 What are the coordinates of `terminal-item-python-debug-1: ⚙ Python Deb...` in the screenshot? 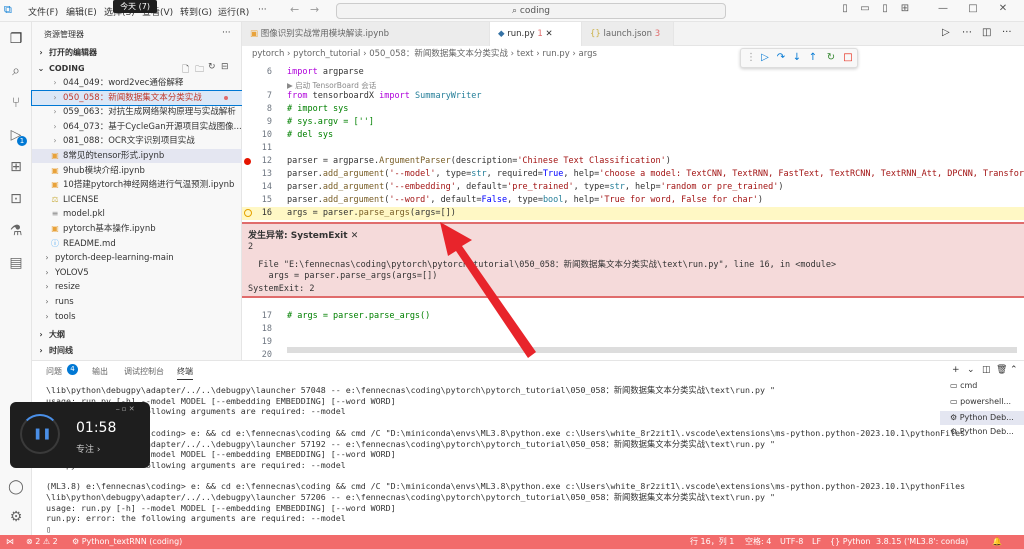 It's located at (982, 418).